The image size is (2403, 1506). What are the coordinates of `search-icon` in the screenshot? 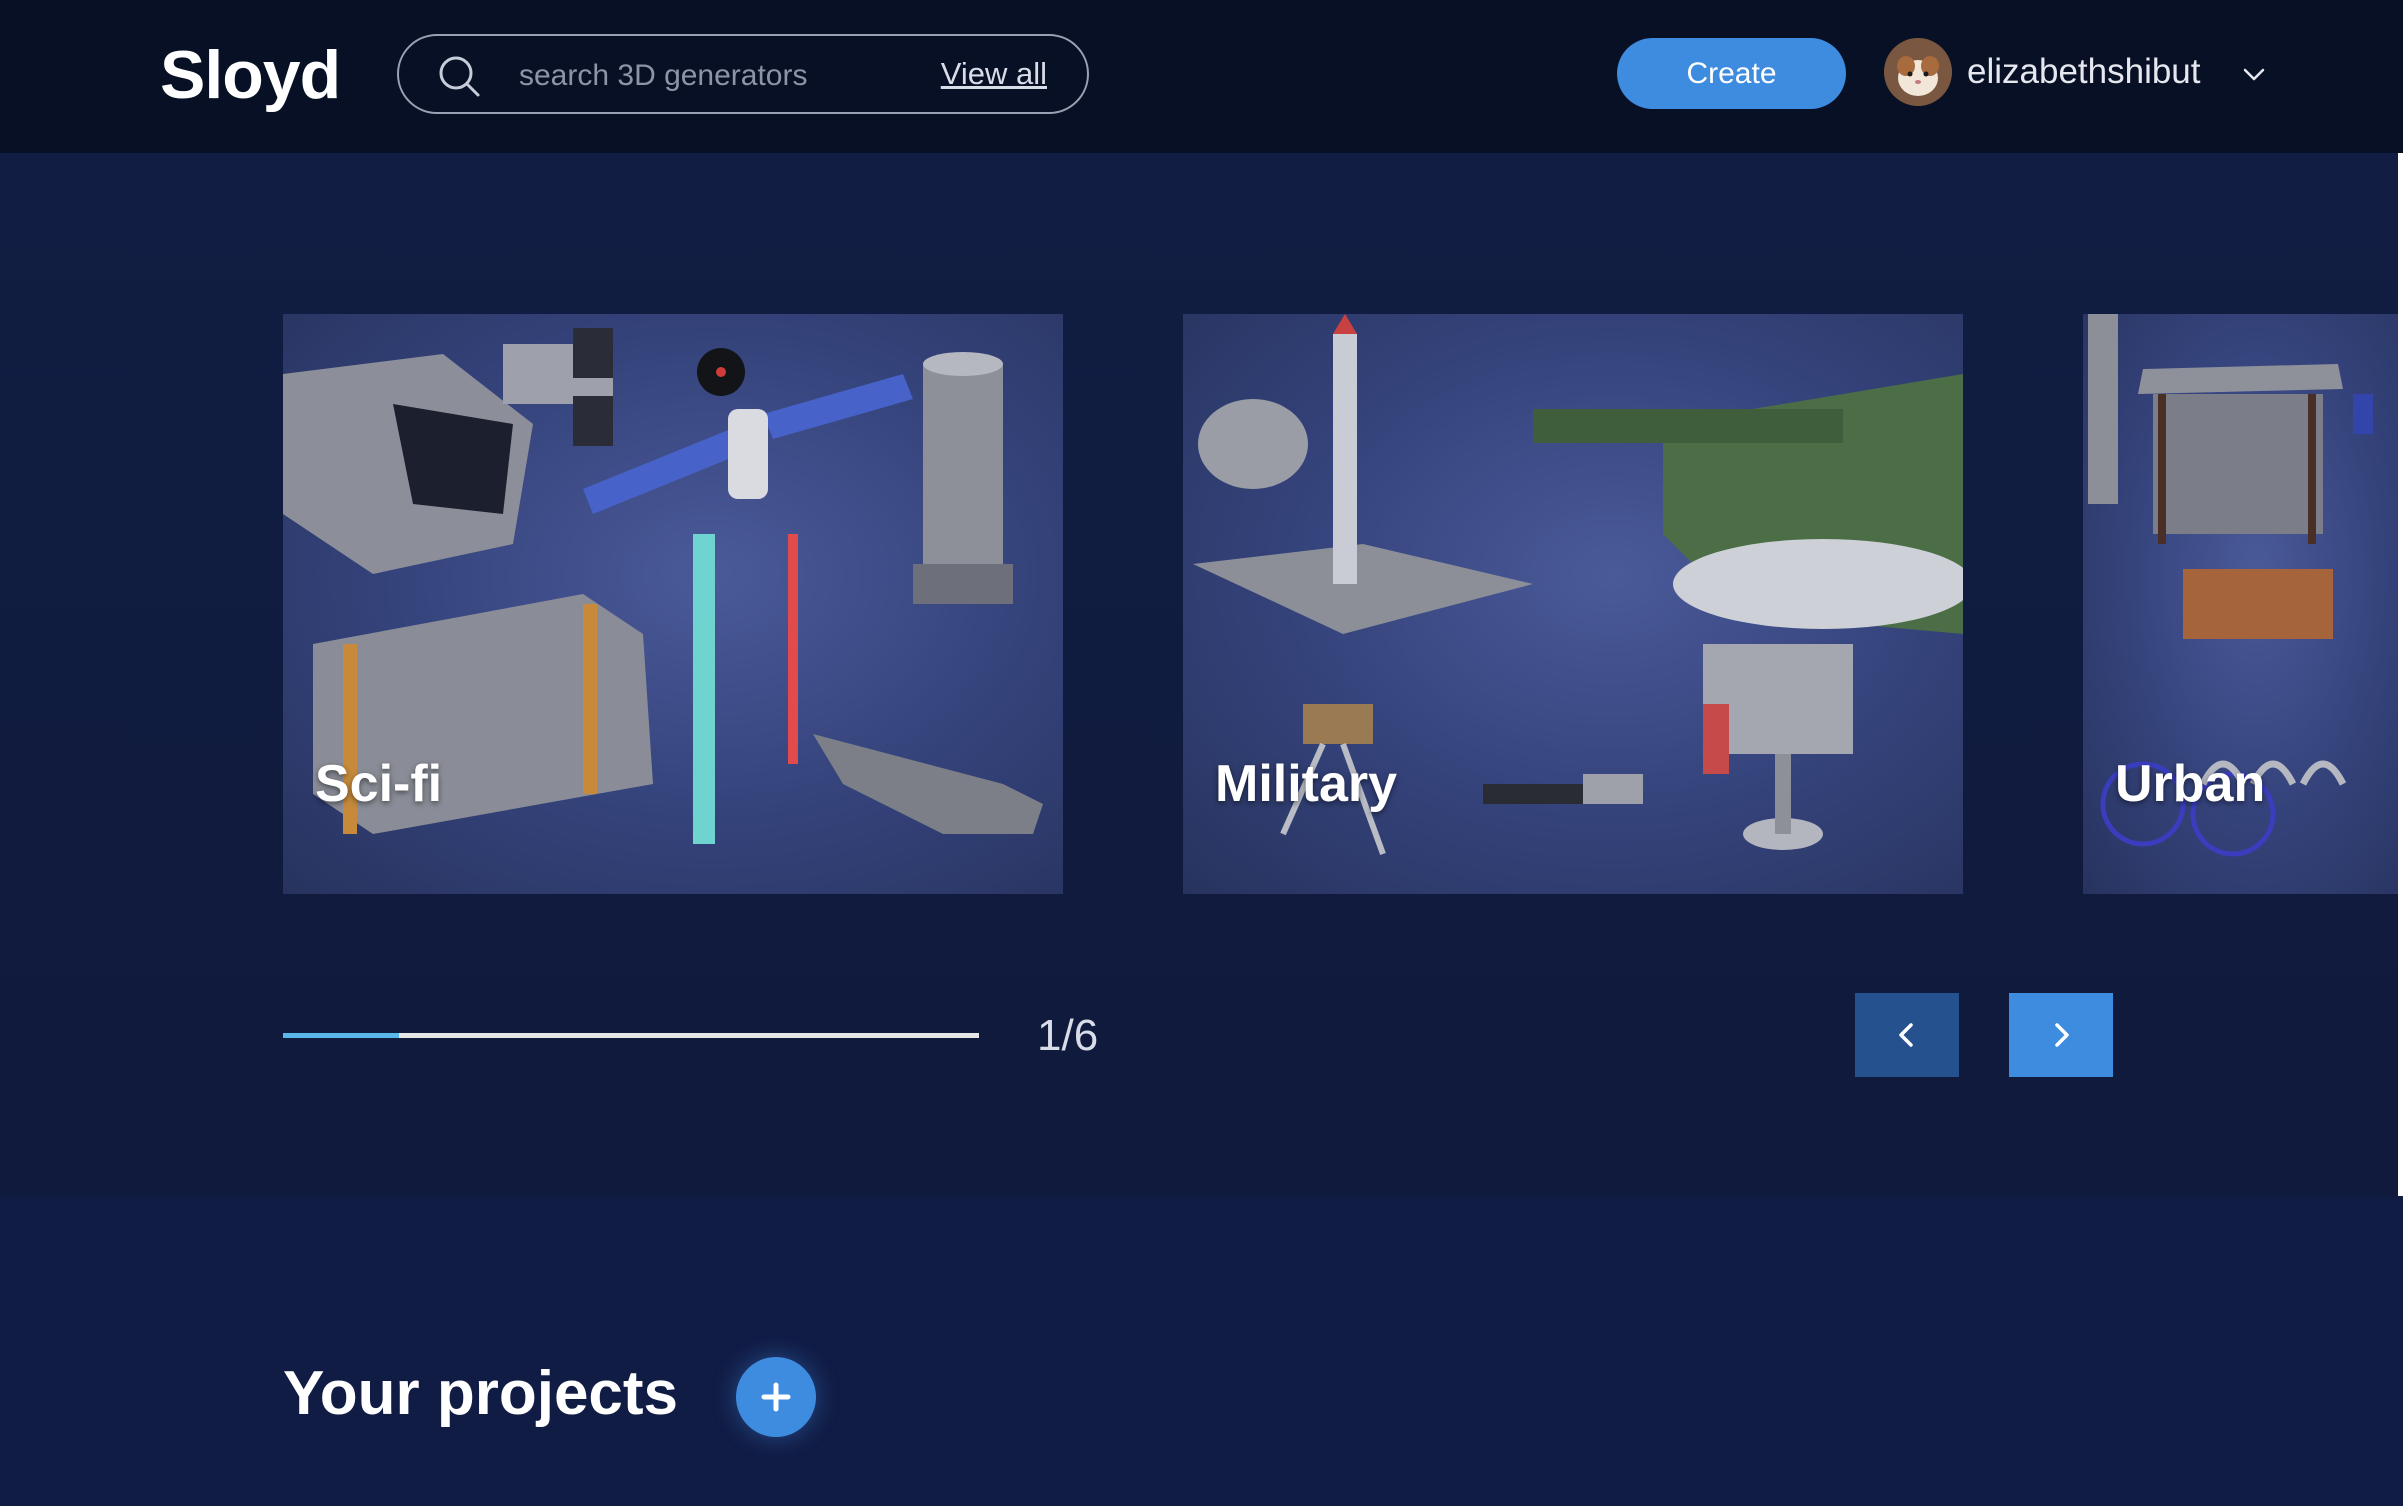 It's located at (459, 76).